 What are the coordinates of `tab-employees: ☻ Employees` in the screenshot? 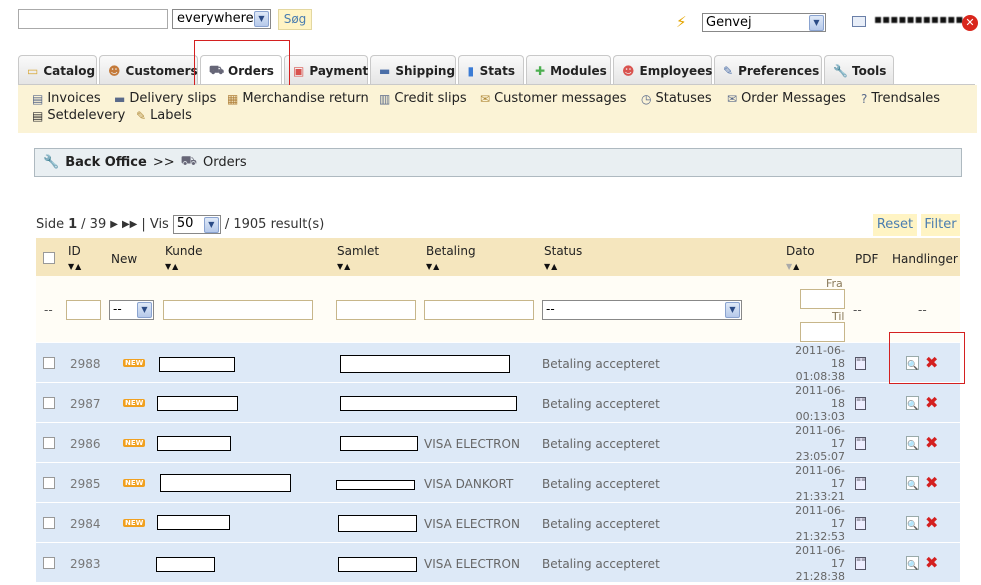 It's located at (662, 70).